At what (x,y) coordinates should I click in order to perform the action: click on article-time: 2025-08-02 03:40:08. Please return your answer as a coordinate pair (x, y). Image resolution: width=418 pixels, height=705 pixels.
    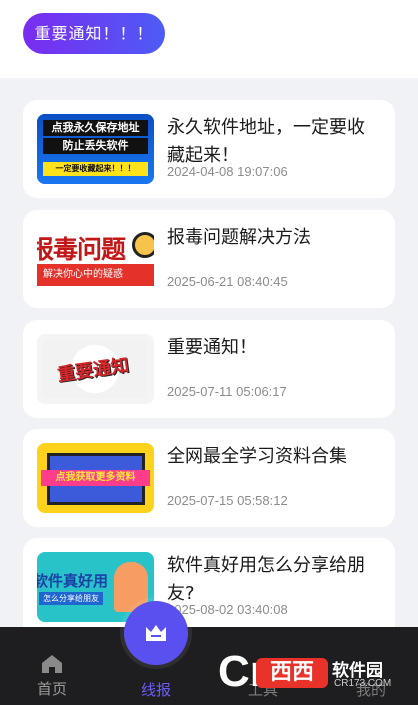
    Looking at the image, I should click on (227, 609).